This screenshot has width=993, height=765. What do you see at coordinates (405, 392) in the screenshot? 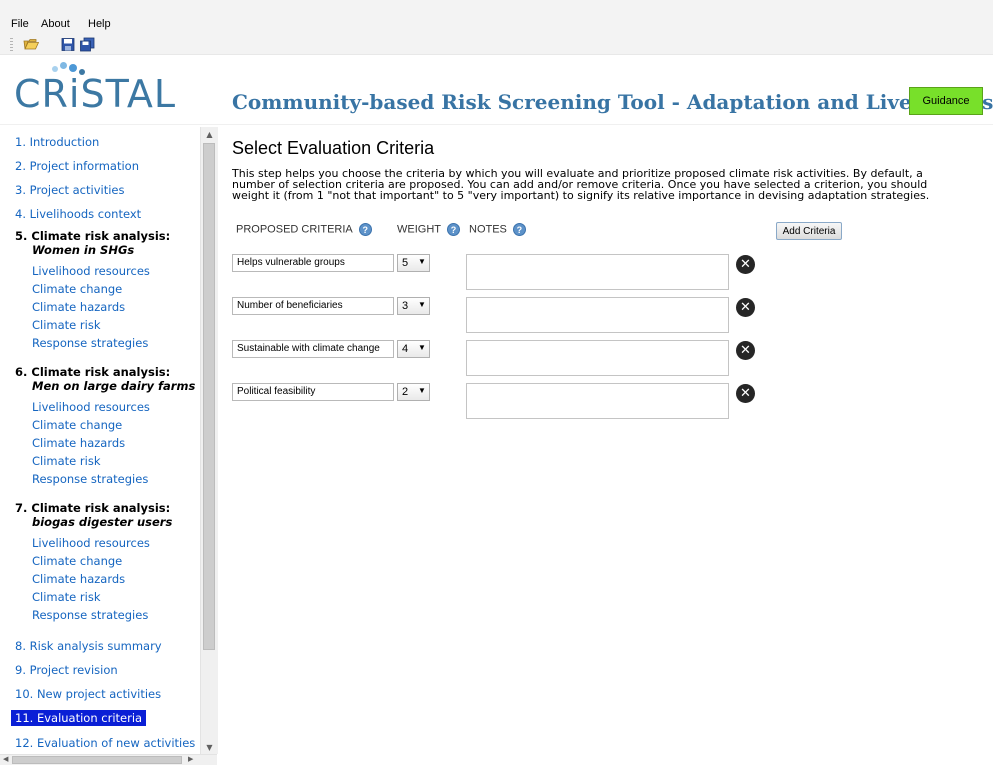
I see `weight-value: 2` at bounding box center [405, 392].